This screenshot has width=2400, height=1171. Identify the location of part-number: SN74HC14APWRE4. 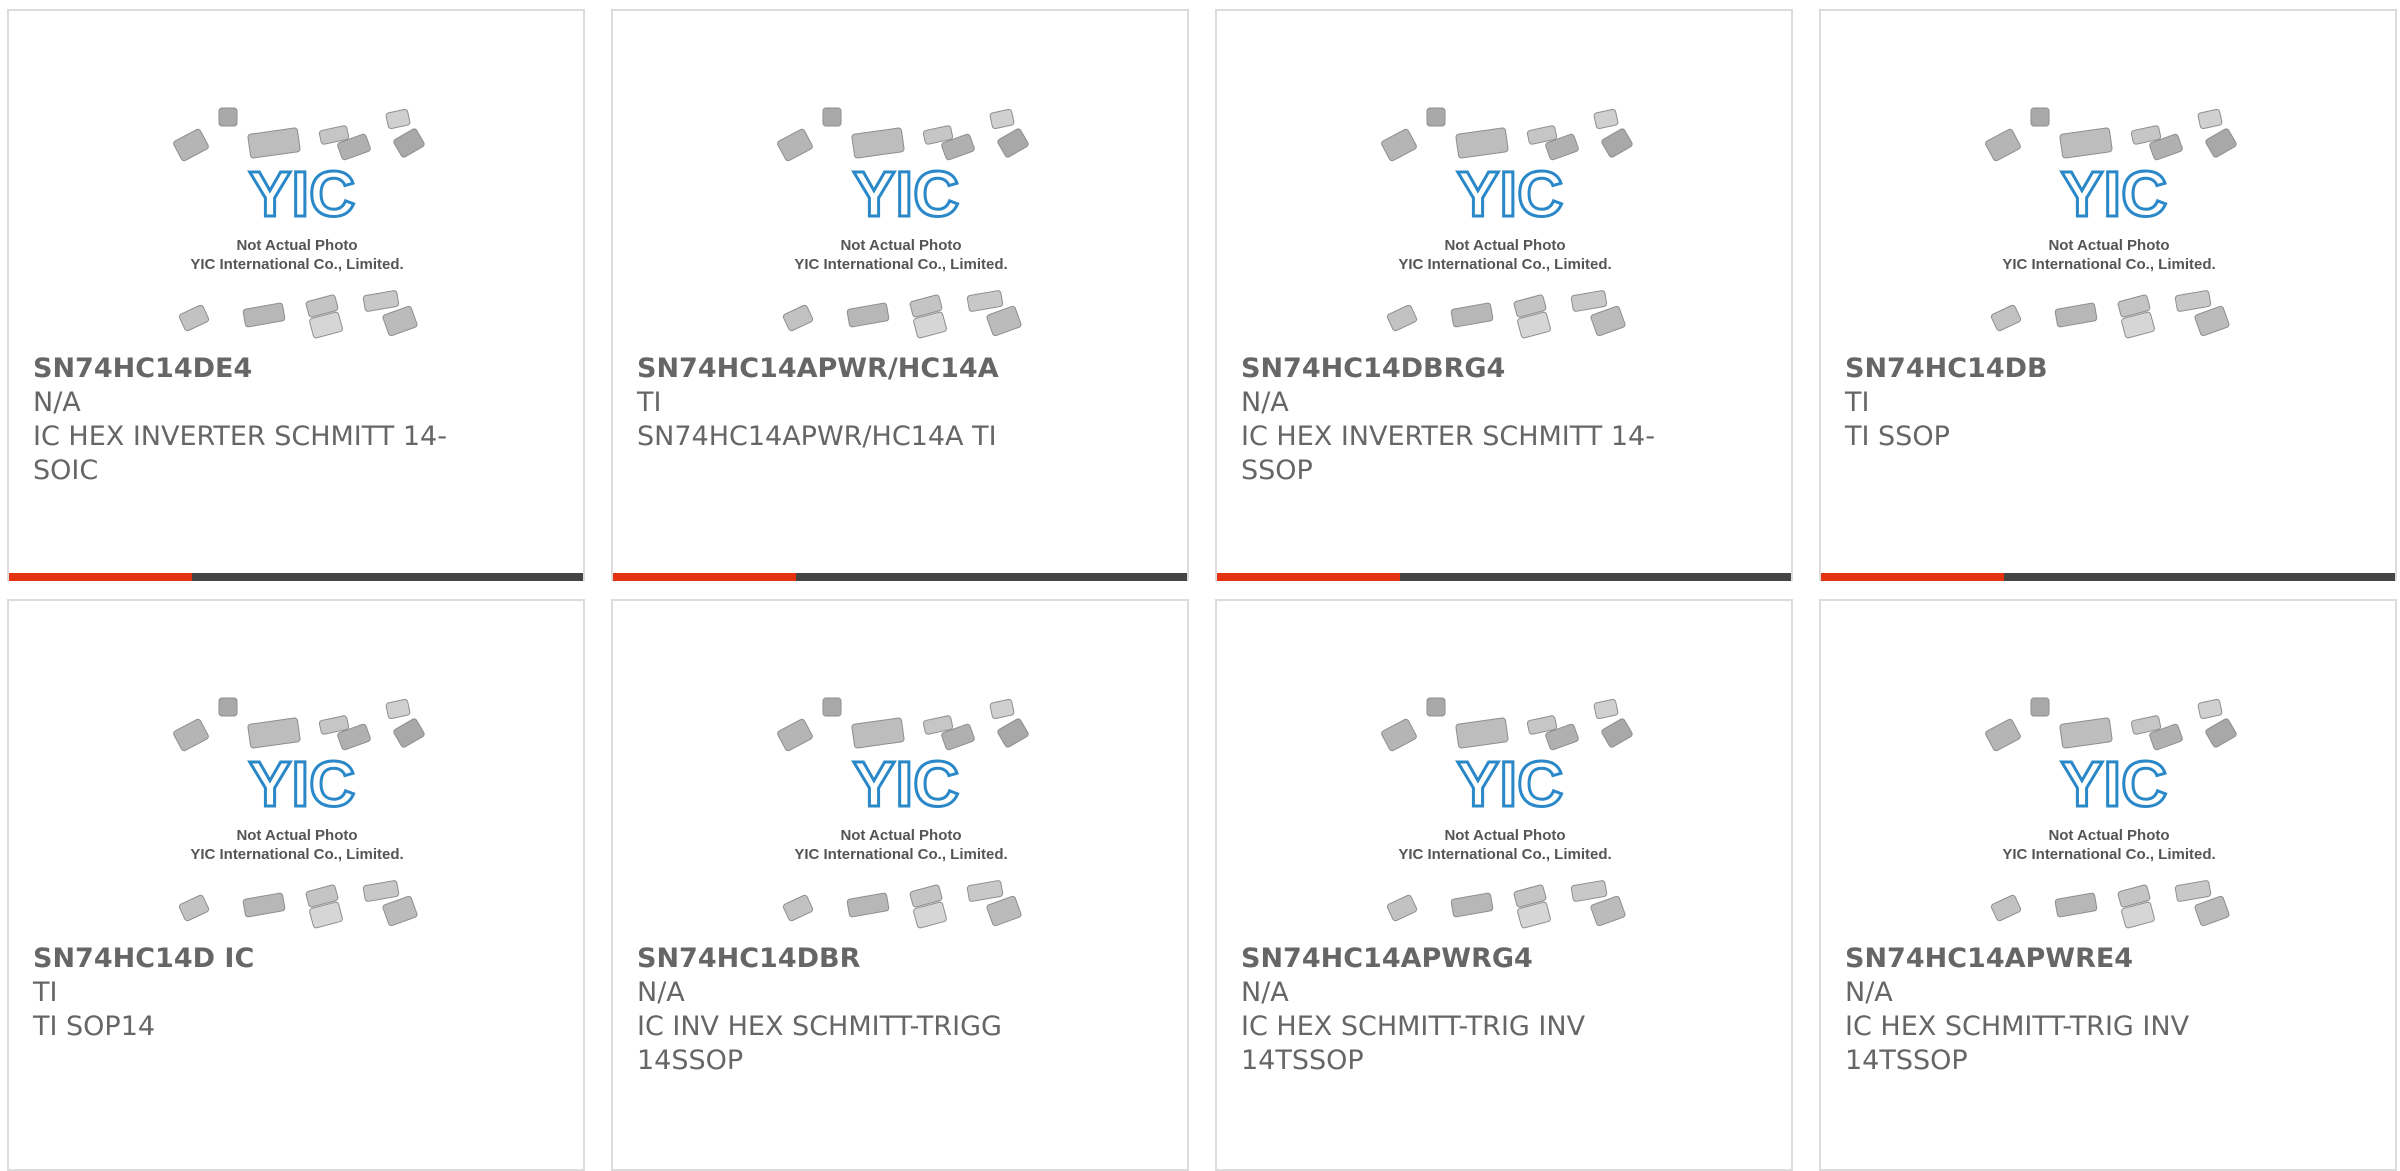
(2060, 959).